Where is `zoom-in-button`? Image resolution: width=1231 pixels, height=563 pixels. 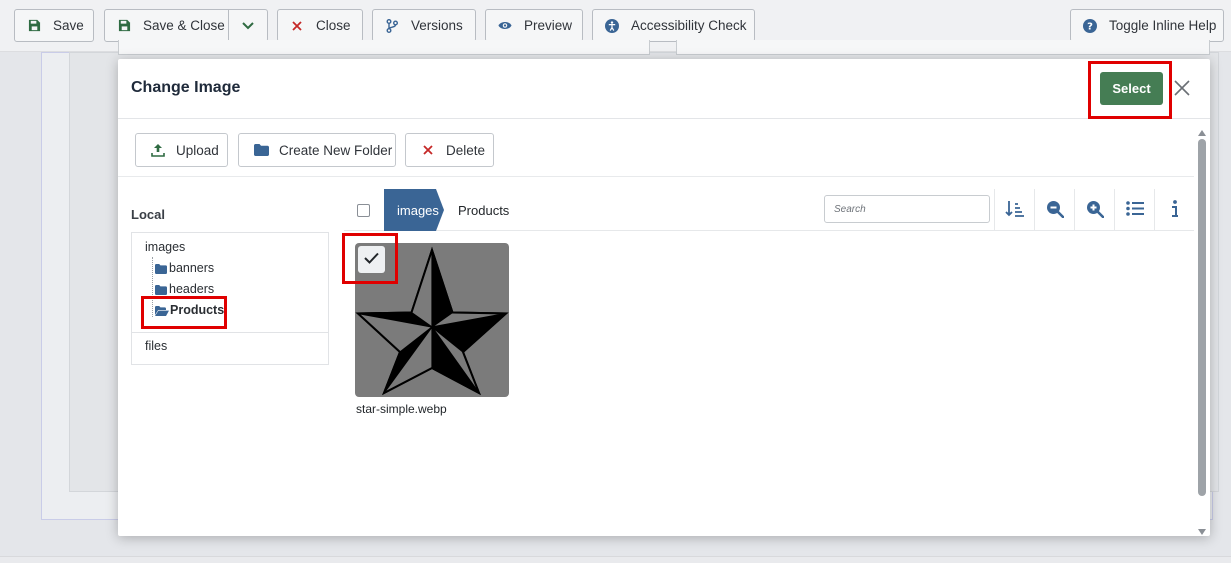
zoom-in-button is located at coordinates (1094, 210).